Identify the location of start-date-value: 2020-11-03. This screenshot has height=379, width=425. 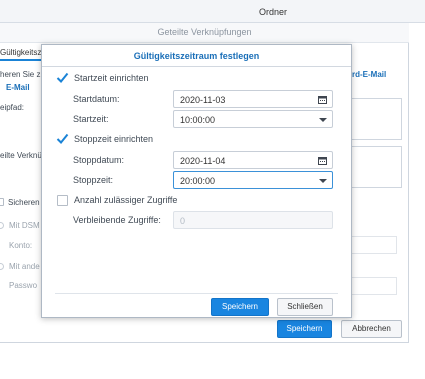
(203, 100).